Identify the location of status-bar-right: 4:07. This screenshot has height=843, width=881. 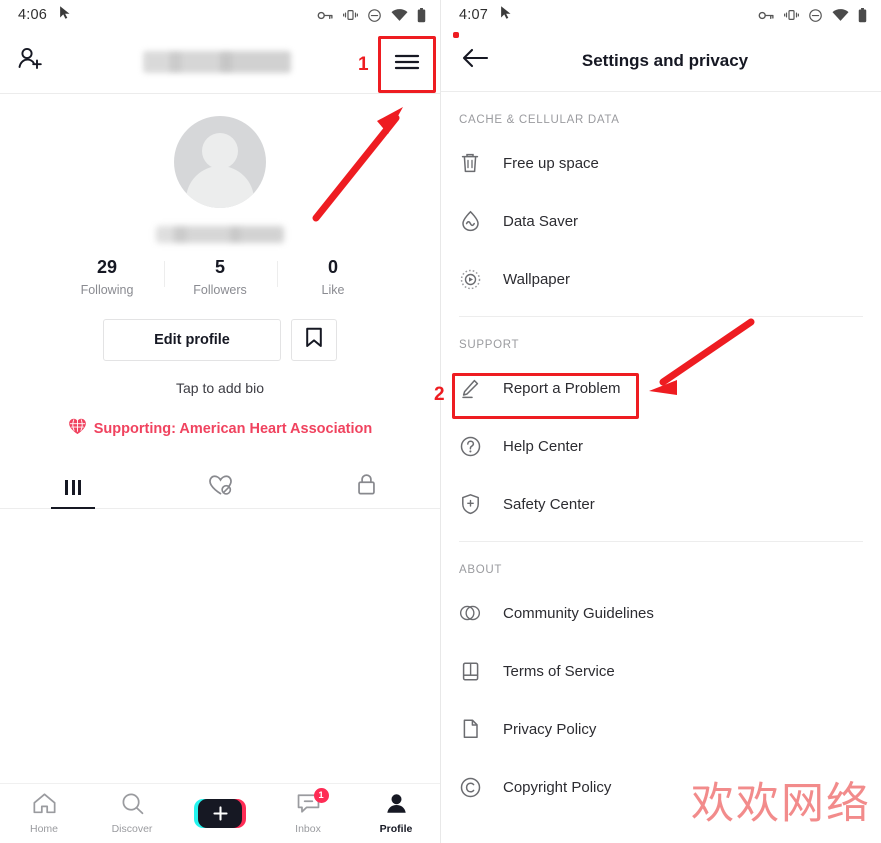
(661, 15).